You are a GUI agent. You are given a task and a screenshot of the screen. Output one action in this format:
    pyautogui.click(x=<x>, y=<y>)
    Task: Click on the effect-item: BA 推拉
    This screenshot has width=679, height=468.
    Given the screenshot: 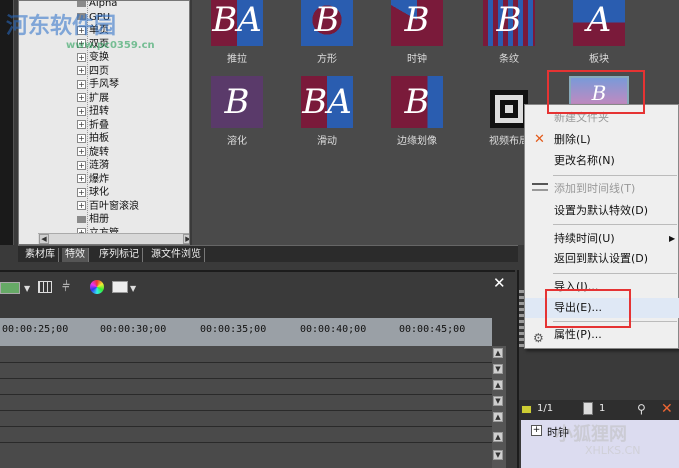 What is the action you would take?
    pyautogui.click(x=237, y=32)
    